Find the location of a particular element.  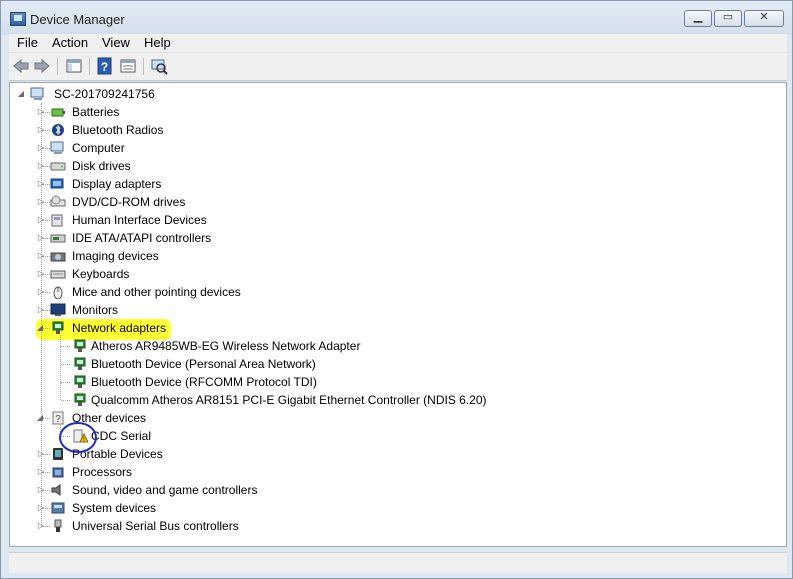

tree-category-label: Bluetooth Radios is located at coordinates (118, 130).